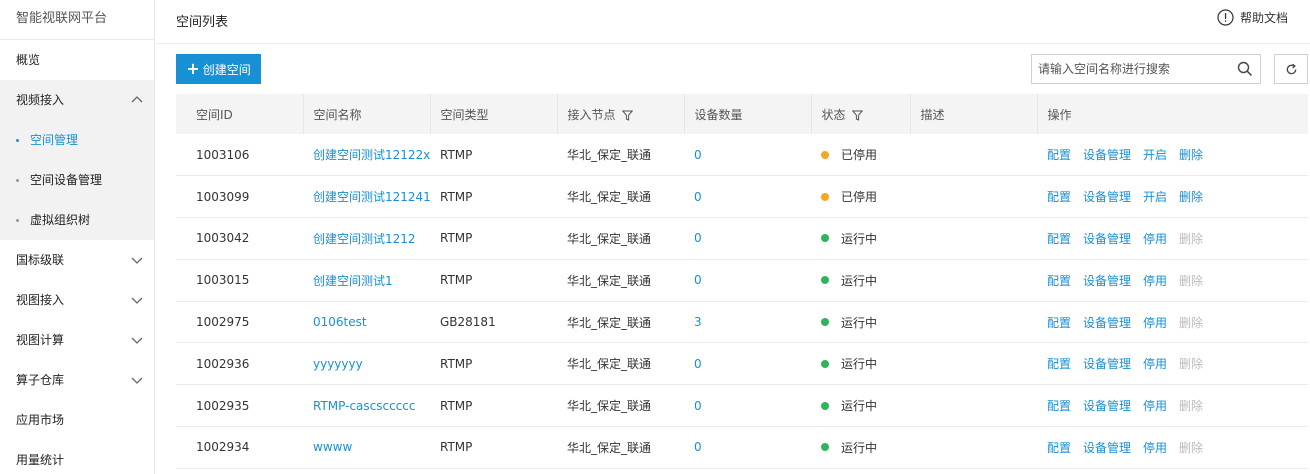  I want to click on refresh-icon, so click(1291, 68).